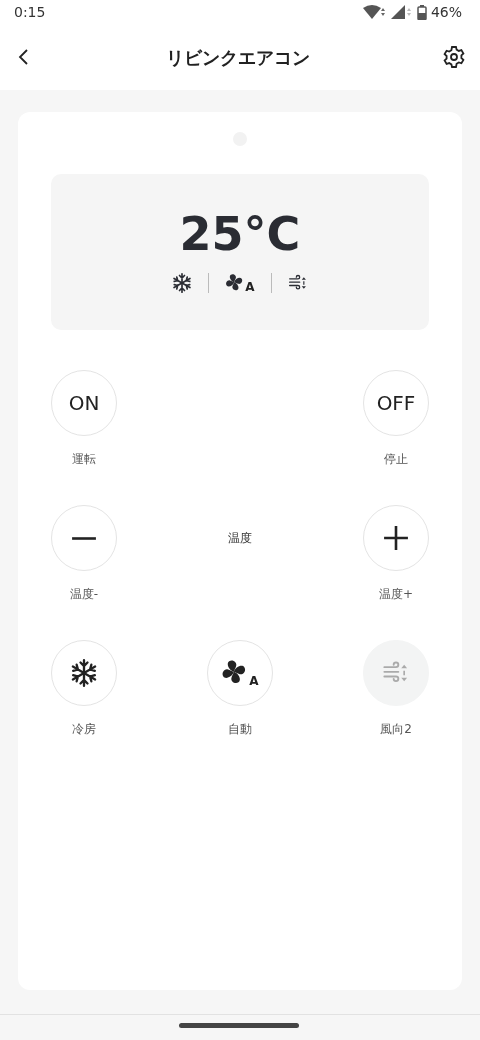 Image resolution: width=480 pixels, height=1040 pixels. Describe the element at coordinates (421, 12) in the screenshot. I see `battery-icon` at that location.